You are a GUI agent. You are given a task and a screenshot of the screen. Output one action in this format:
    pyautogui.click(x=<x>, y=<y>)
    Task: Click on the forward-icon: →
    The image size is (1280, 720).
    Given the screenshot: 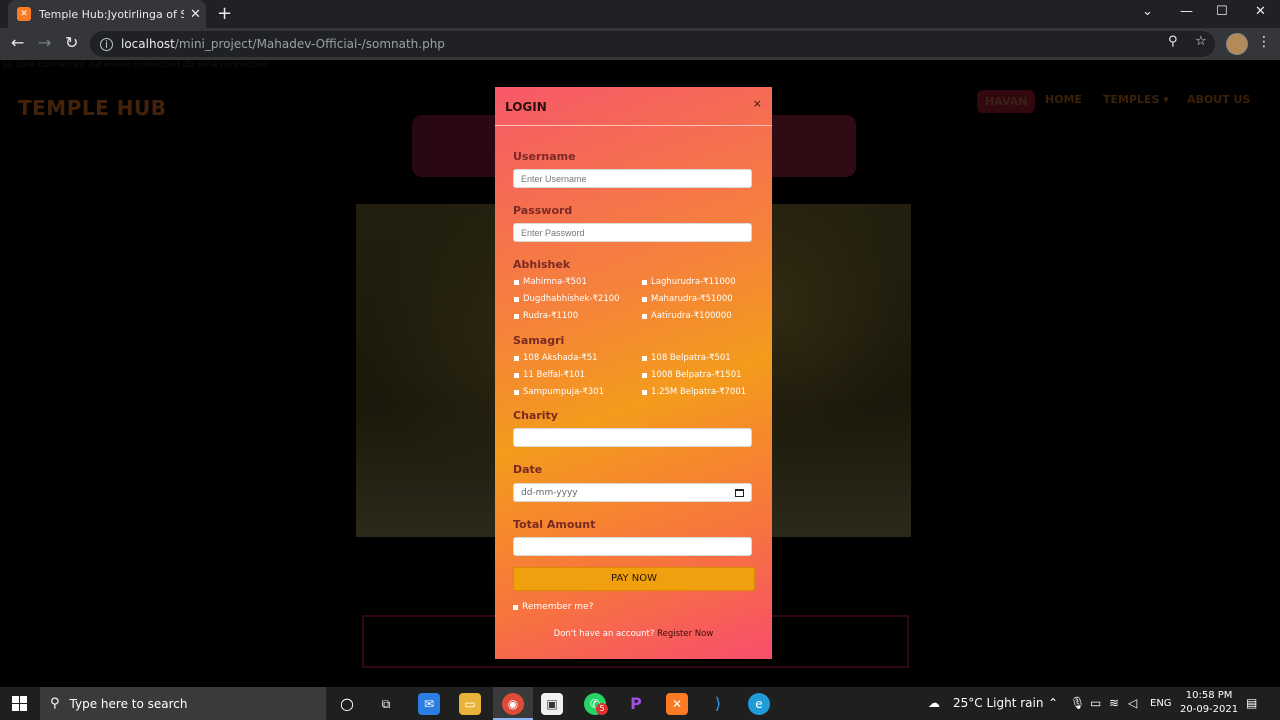 What is the action you would take?
    pyautogui.click(x=44, y=42)
    